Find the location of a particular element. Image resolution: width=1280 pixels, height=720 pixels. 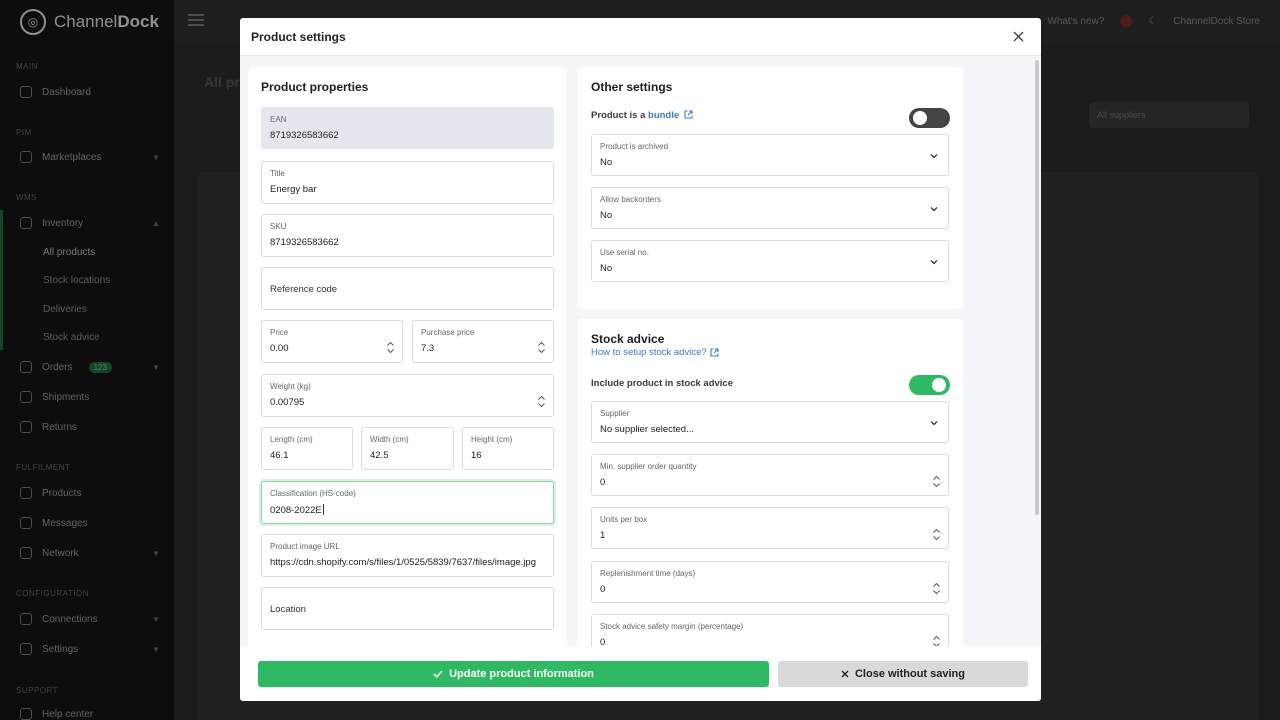

field-value: Energy bar is located at coordinates (293, 189).